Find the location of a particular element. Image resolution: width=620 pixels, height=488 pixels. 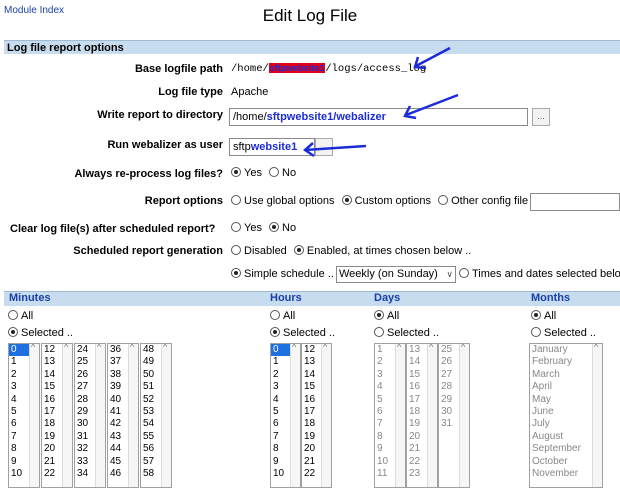

minutes-all-option: All is located at coordinates (20, 316).